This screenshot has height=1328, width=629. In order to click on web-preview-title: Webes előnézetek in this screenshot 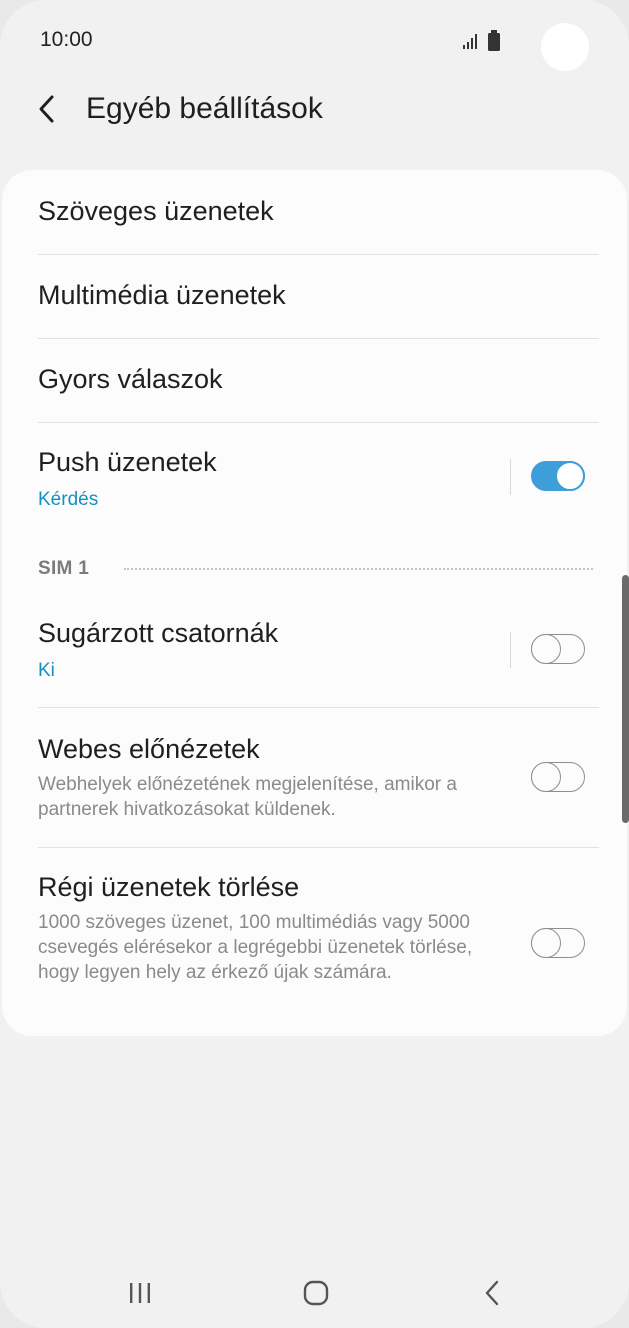, I will do `click(149, 749)`.